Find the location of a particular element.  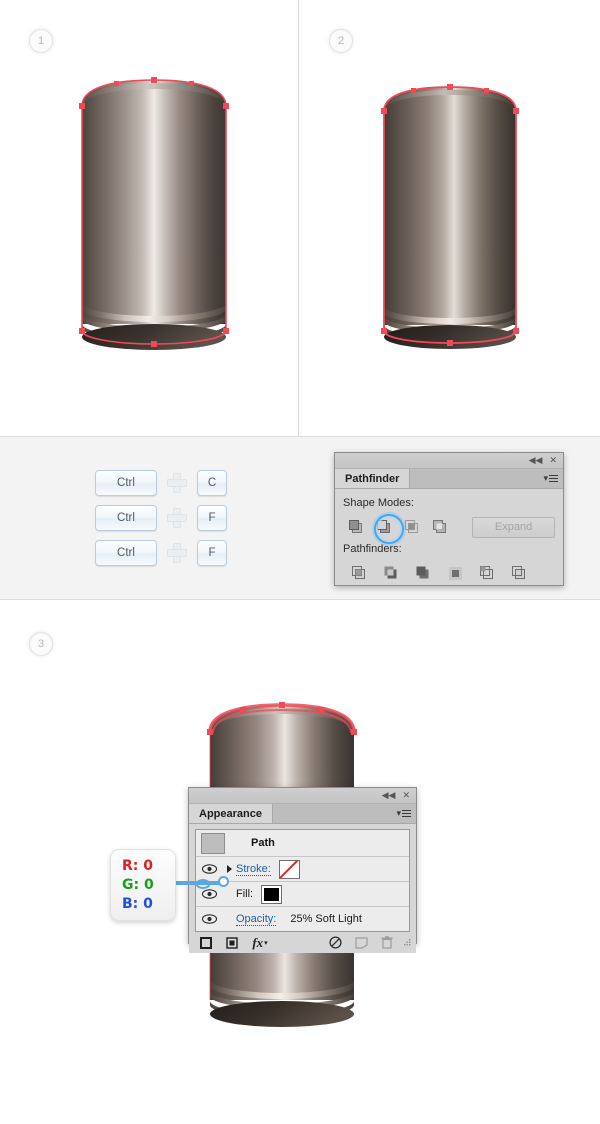

keyboard-shortcuts: Ctrl C Ctrl F Ctrl F is located at coordinates (161, 522).